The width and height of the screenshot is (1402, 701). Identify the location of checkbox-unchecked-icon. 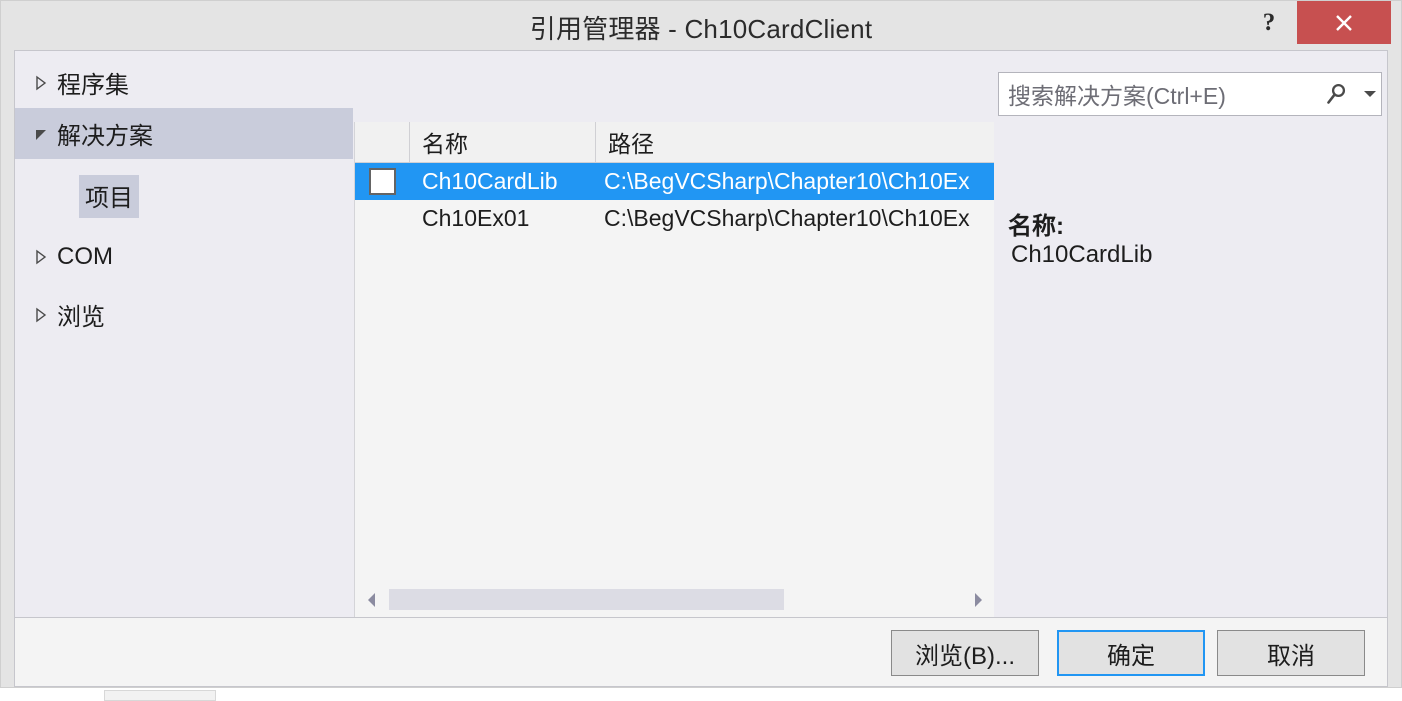
(382, 181).